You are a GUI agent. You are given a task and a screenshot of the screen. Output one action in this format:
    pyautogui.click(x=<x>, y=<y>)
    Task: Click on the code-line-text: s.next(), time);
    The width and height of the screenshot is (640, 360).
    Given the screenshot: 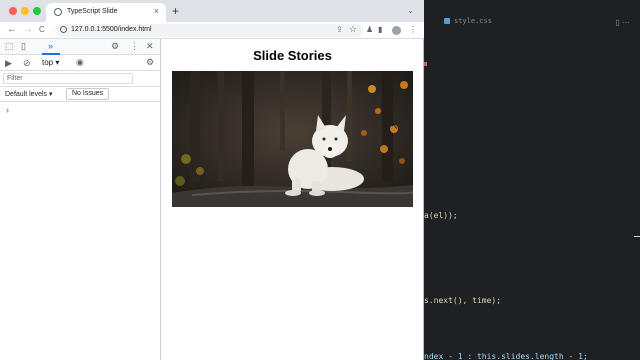 What is the action you would take?
    pyautogui.click(x=463, y=300)
    